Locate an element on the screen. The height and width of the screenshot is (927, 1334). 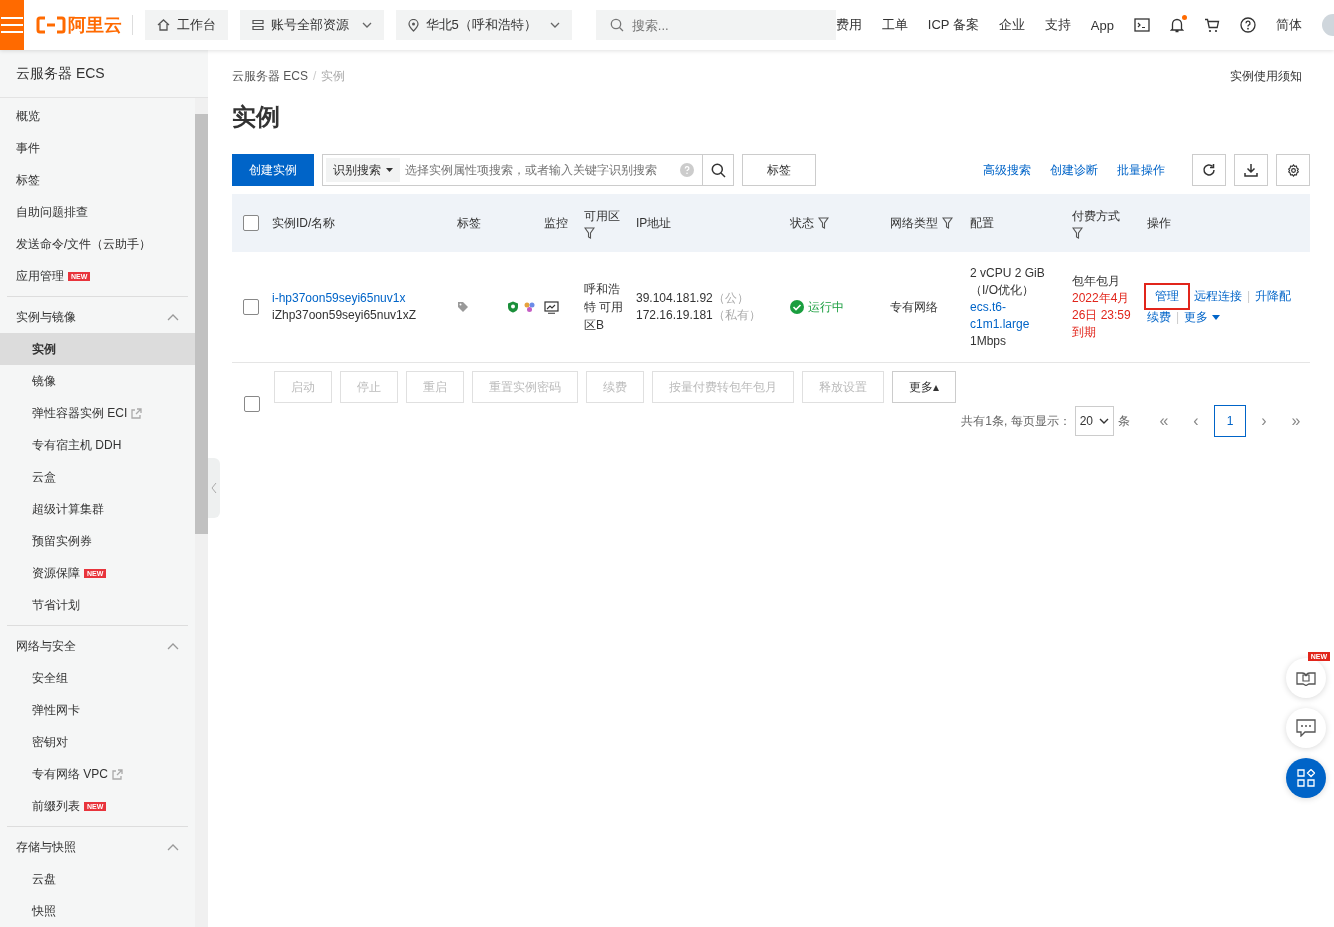
page-title: 实例 is located at coordinates (256, 117).